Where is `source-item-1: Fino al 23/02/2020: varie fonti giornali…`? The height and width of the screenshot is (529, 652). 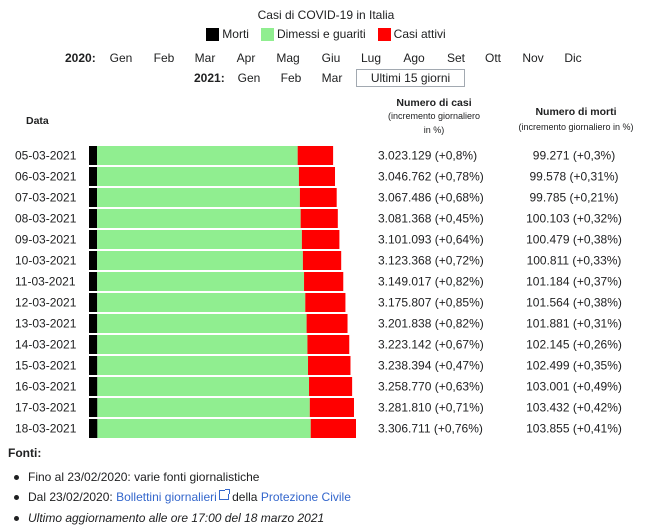
source-item-1: Fino al 23/02/2020: varie fonti giornali… is located at coordinates (136, 477).